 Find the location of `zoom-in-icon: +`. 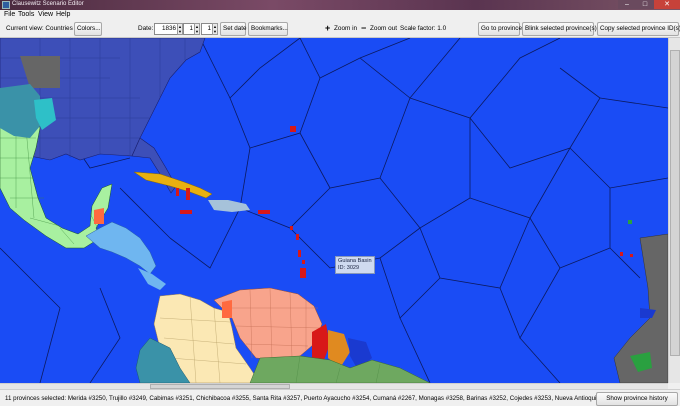

zoom-in-icon: + is located at coordinates (327, 28).